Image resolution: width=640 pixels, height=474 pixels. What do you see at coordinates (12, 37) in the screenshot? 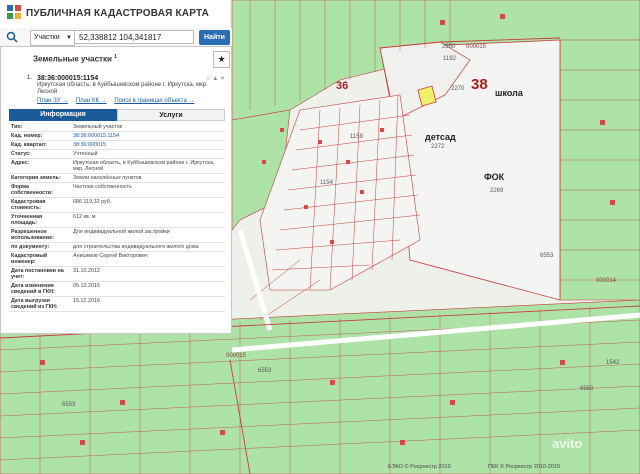
I see `search-icon` at bounding box center [12, 37].